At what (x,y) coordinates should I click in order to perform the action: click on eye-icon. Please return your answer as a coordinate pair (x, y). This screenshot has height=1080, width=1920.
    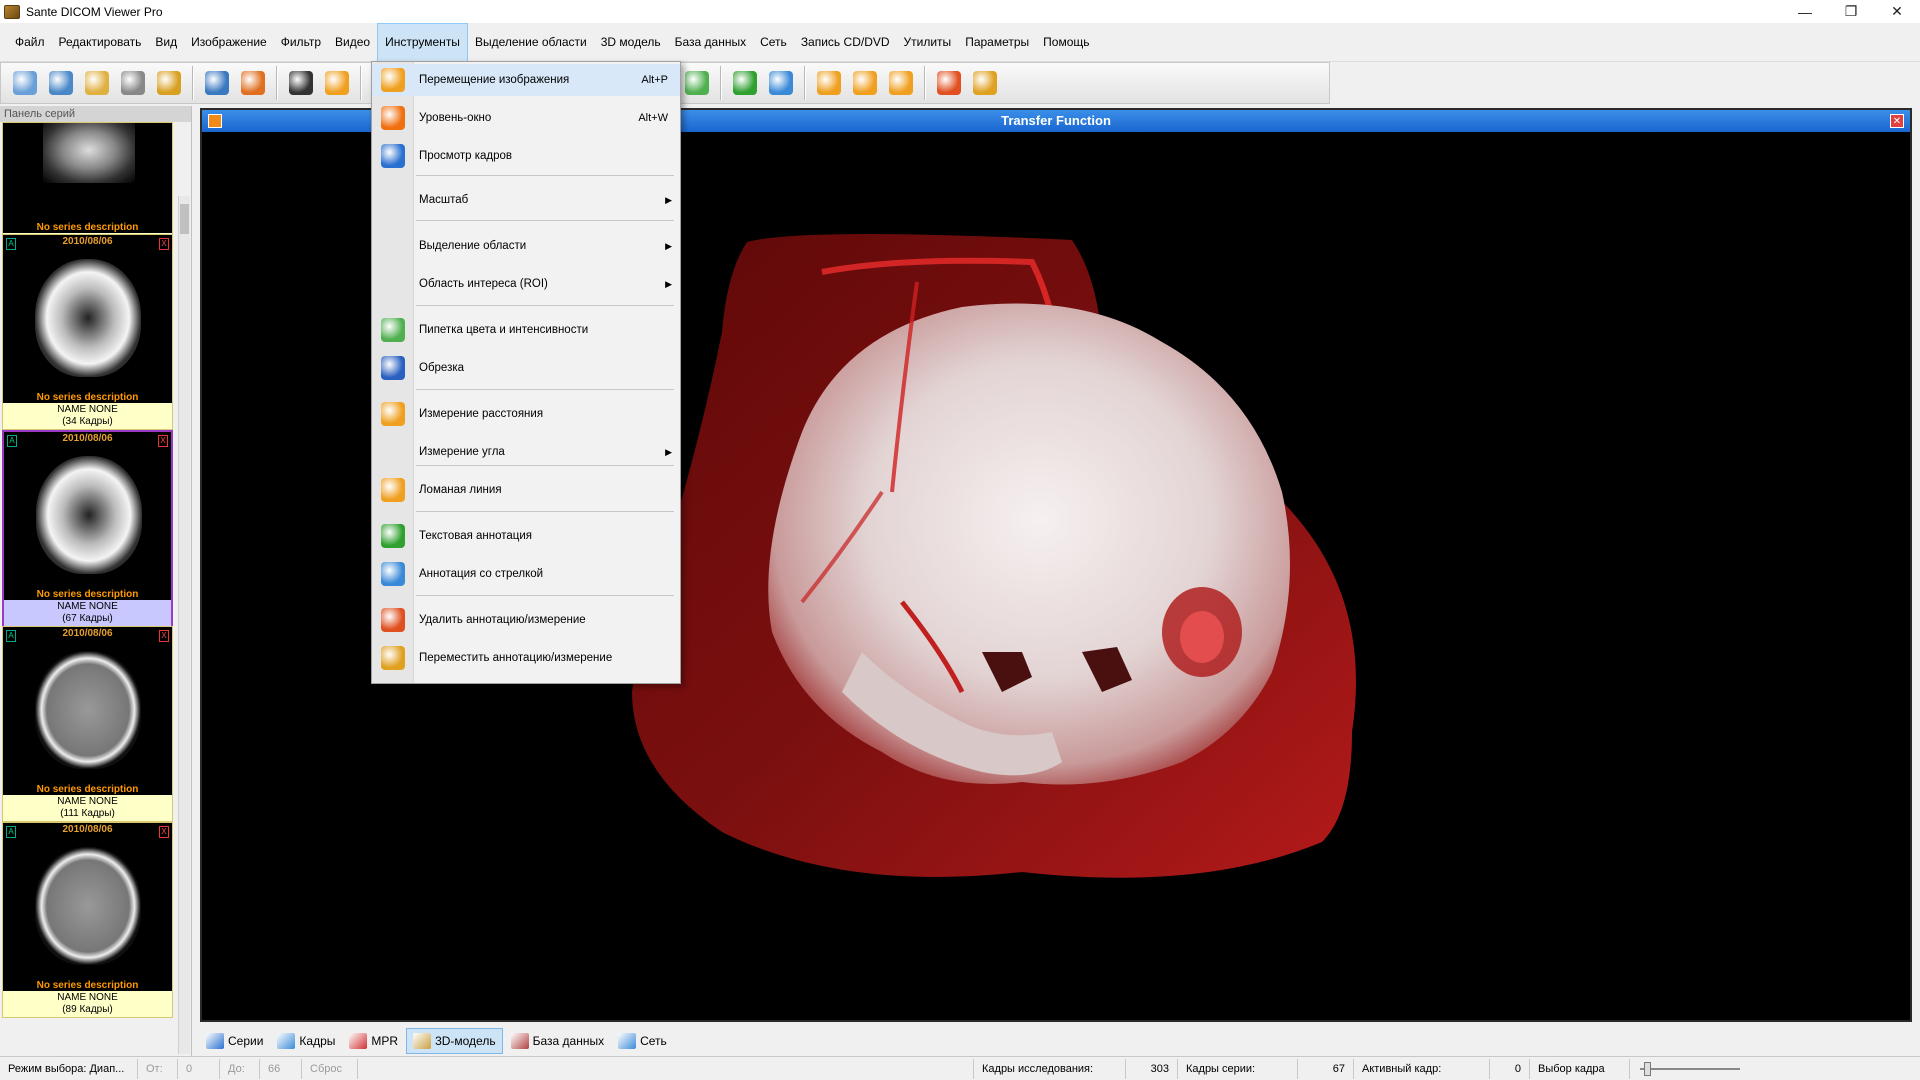
    Looking at the image, I should click on (301, 83).